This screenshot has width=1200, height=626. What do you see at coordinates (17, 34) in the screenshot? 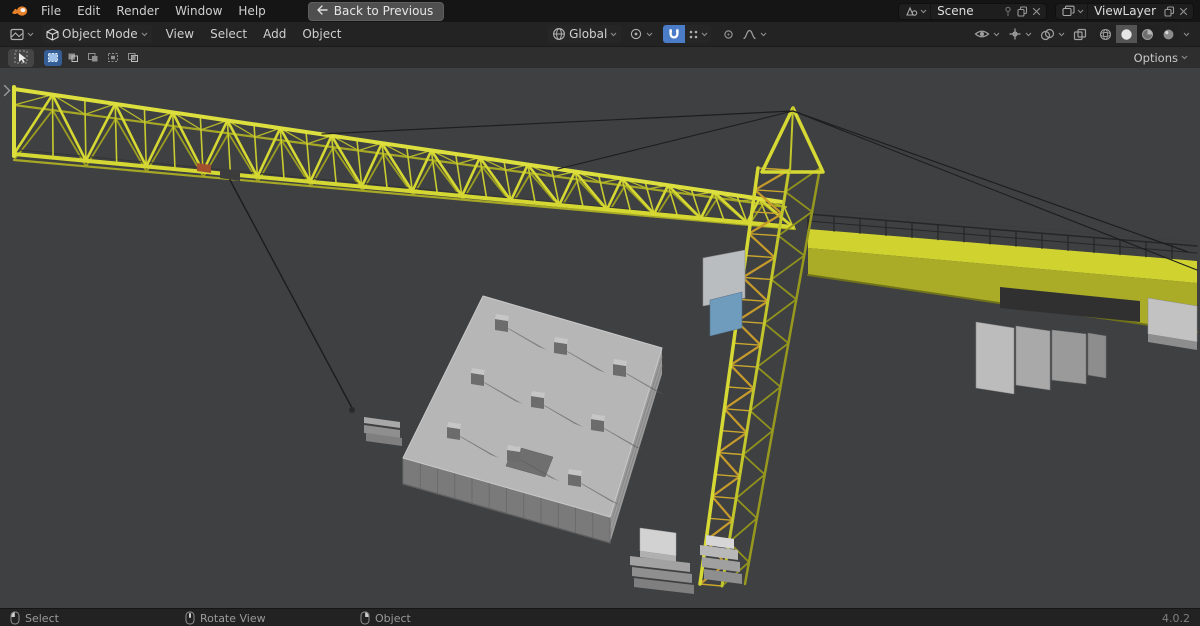
I see `viewport-editor-icon` at bounding box center [17, 34].